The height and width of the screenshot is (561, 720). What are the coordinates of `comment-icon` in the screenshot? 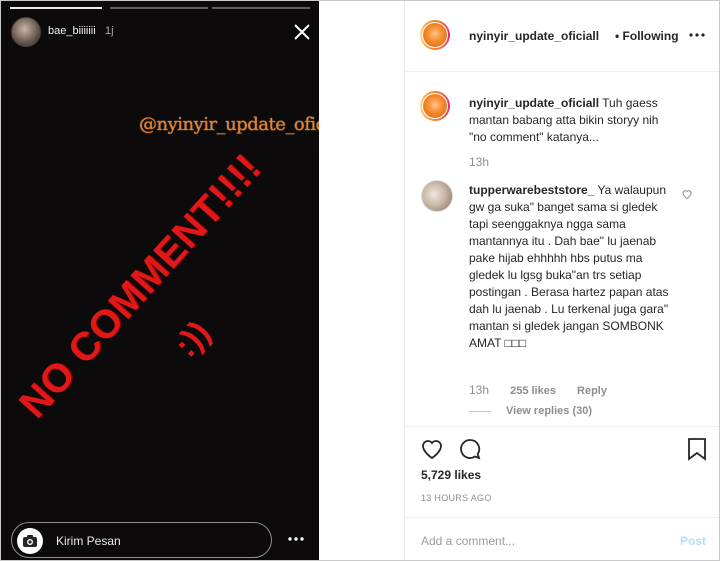 It's located at (470, 449).